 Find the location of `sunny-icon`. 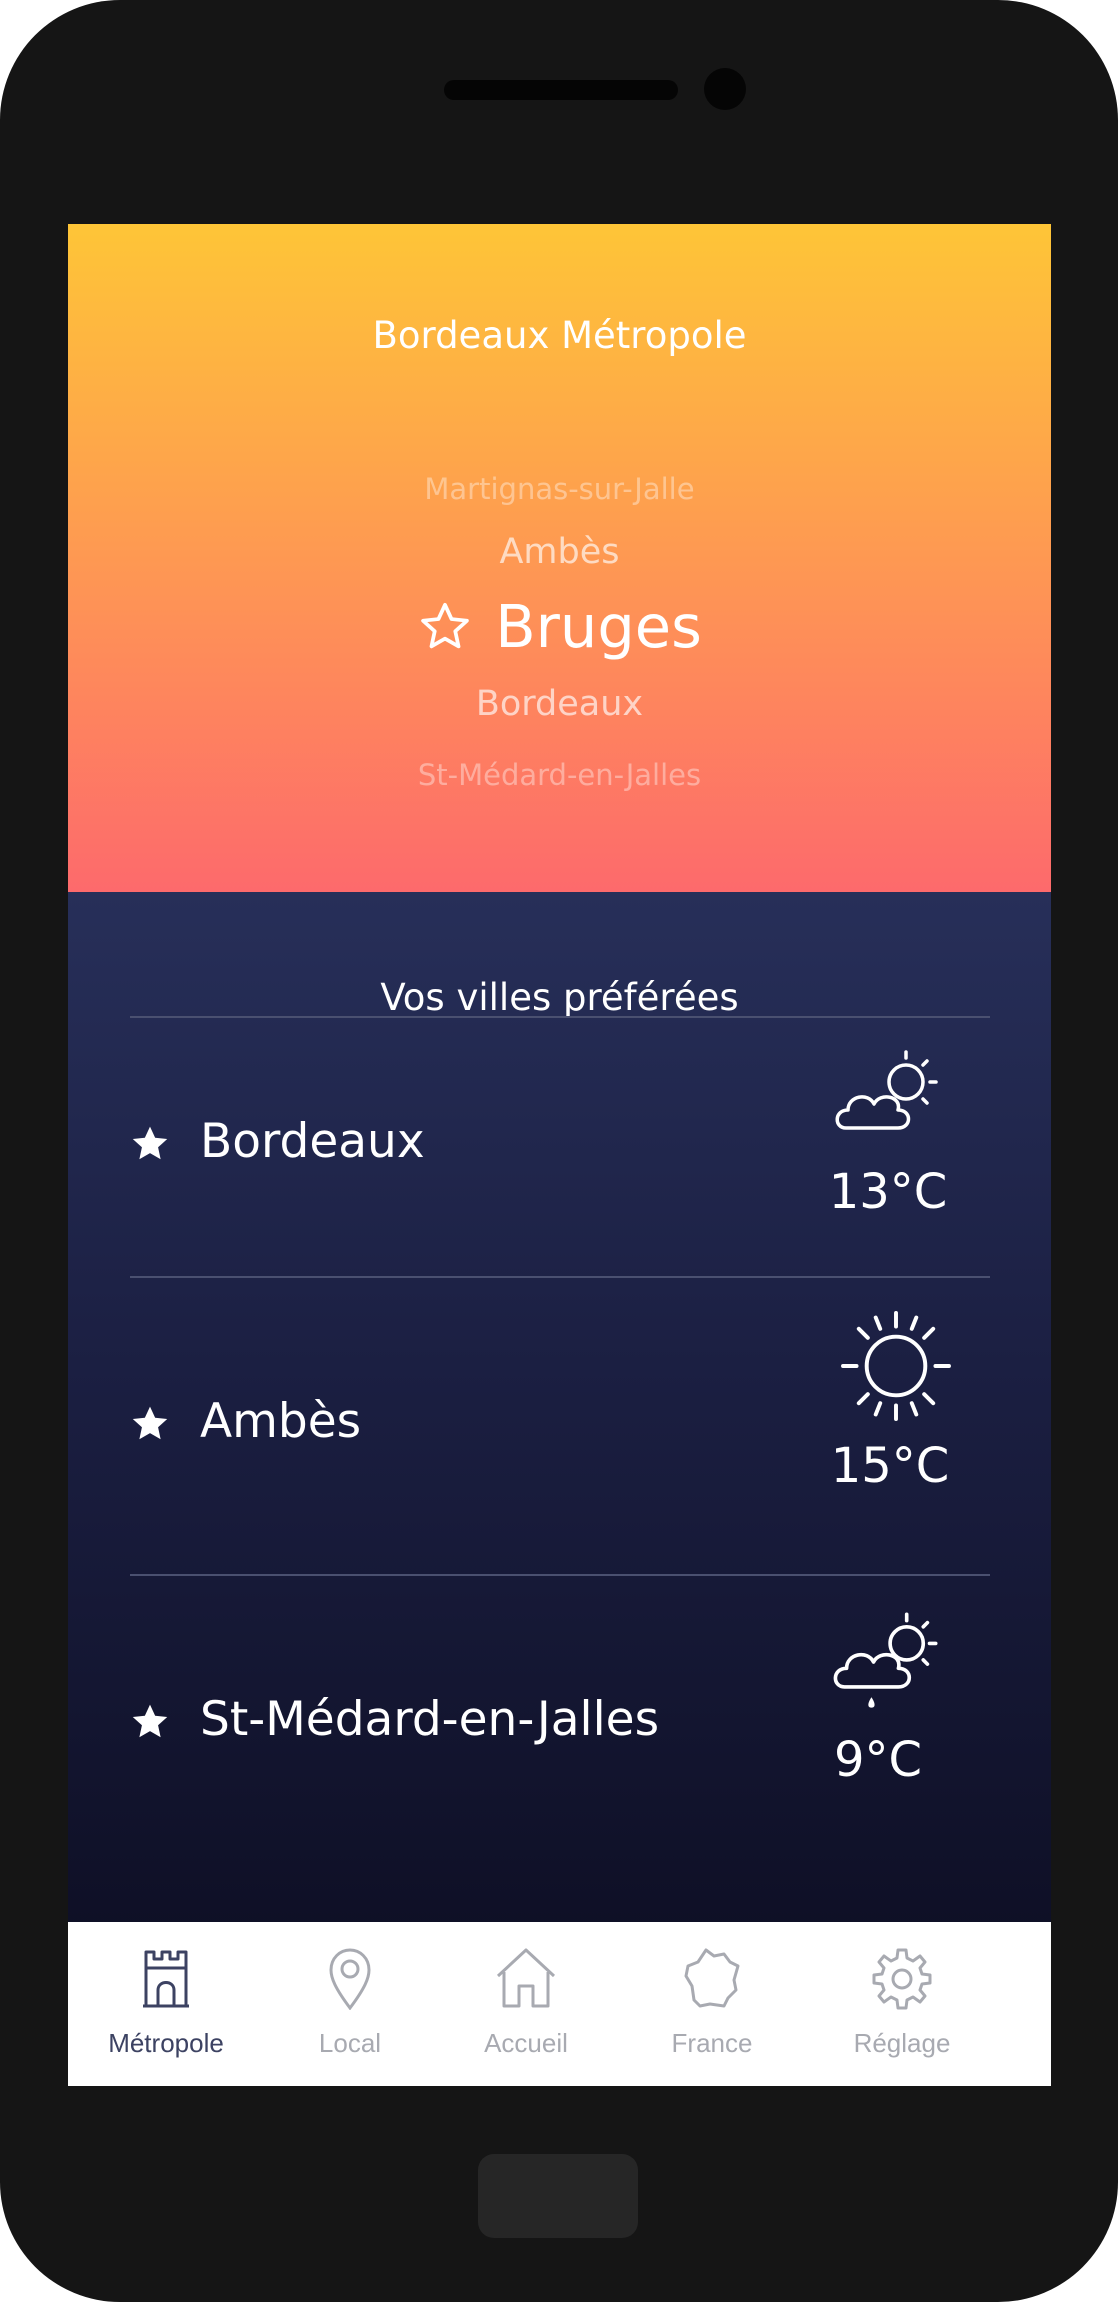

sunny-icon is located at coordinates (896, 1366).